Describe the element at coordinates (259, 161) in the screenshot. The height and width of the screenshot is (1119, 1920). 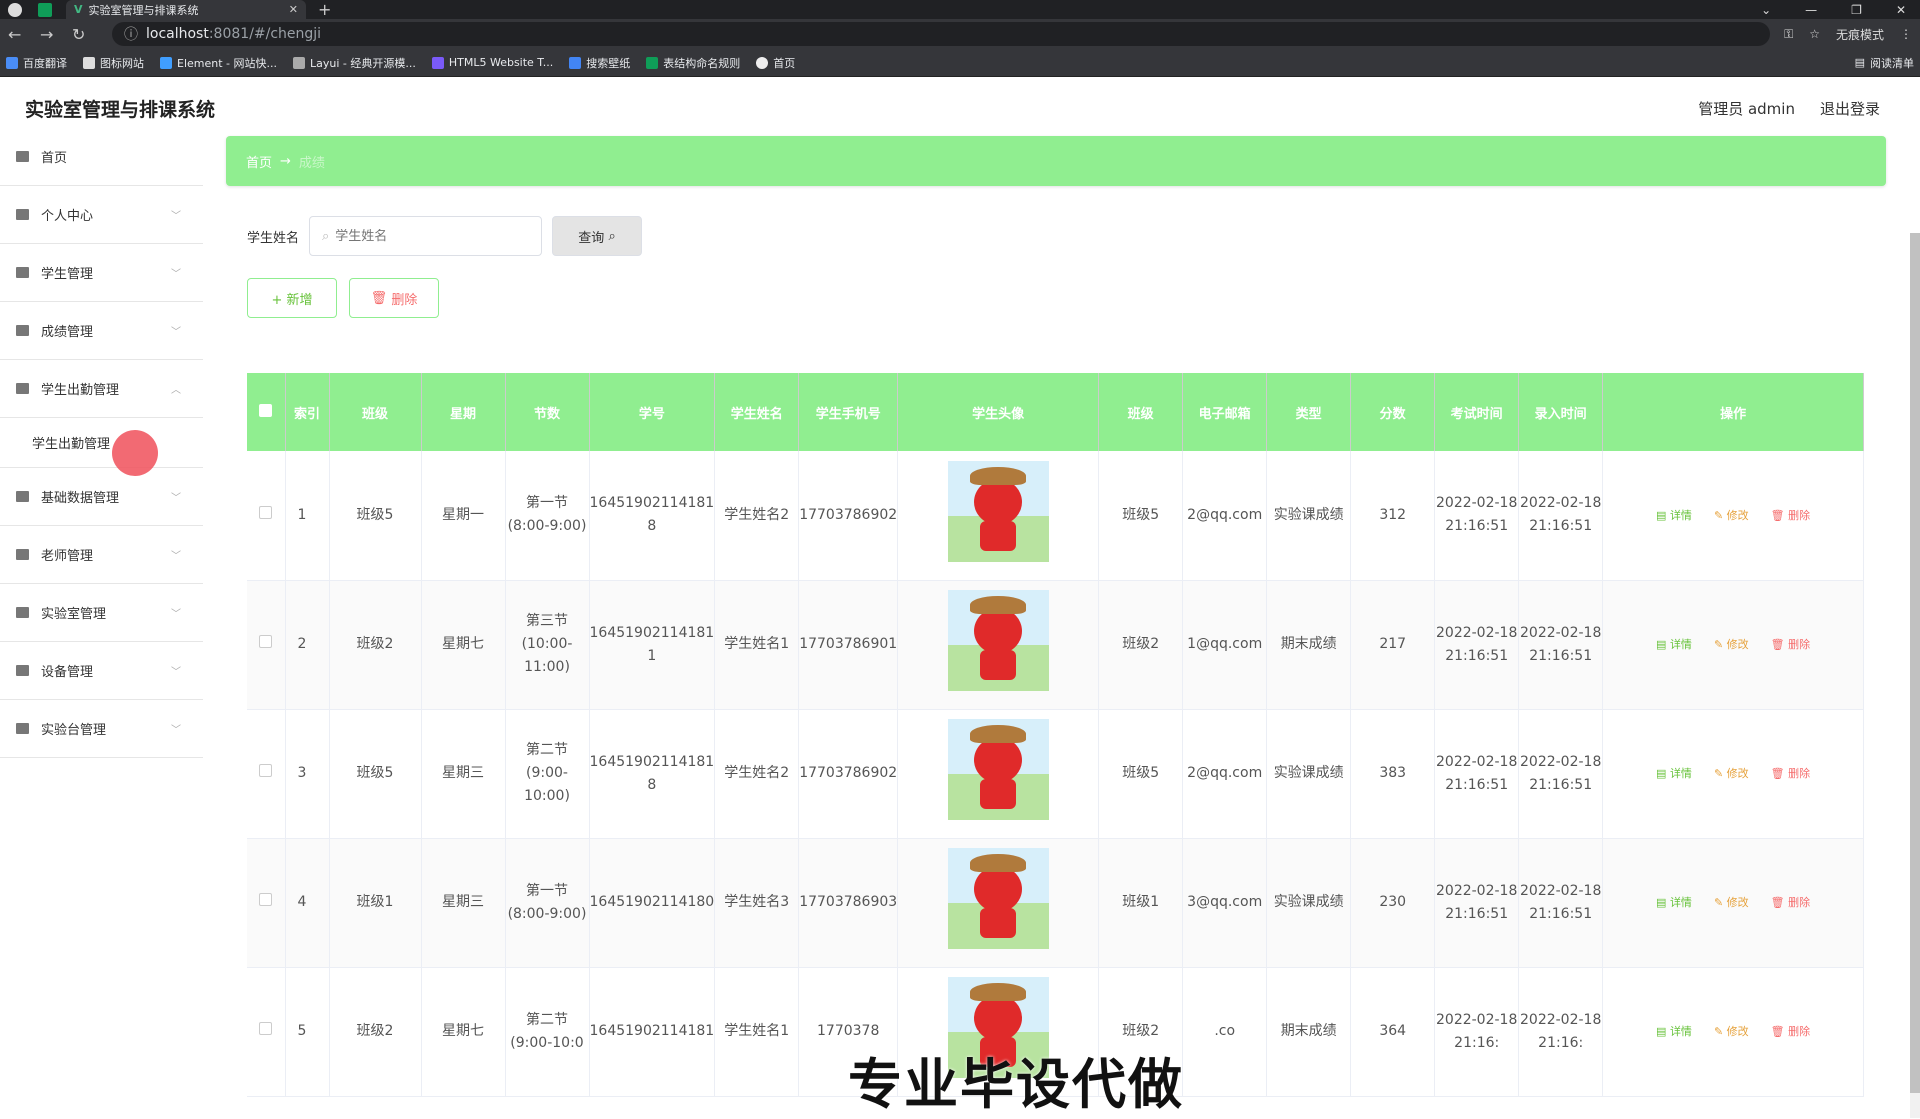
I see `breadcrumb-home: 首页` at that location.